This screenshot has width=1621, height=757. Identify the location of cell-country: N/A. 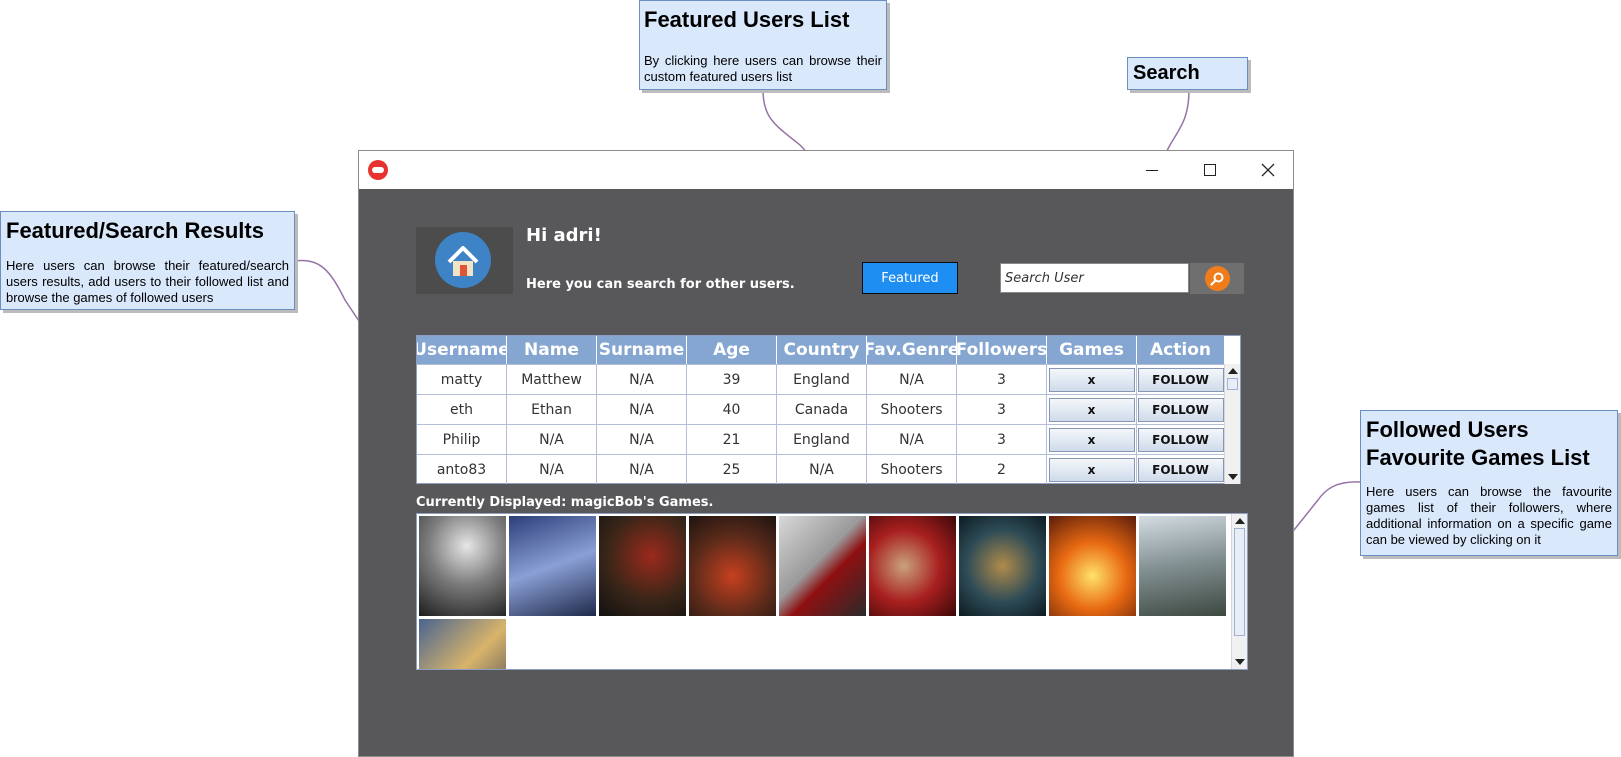
(822, 469).